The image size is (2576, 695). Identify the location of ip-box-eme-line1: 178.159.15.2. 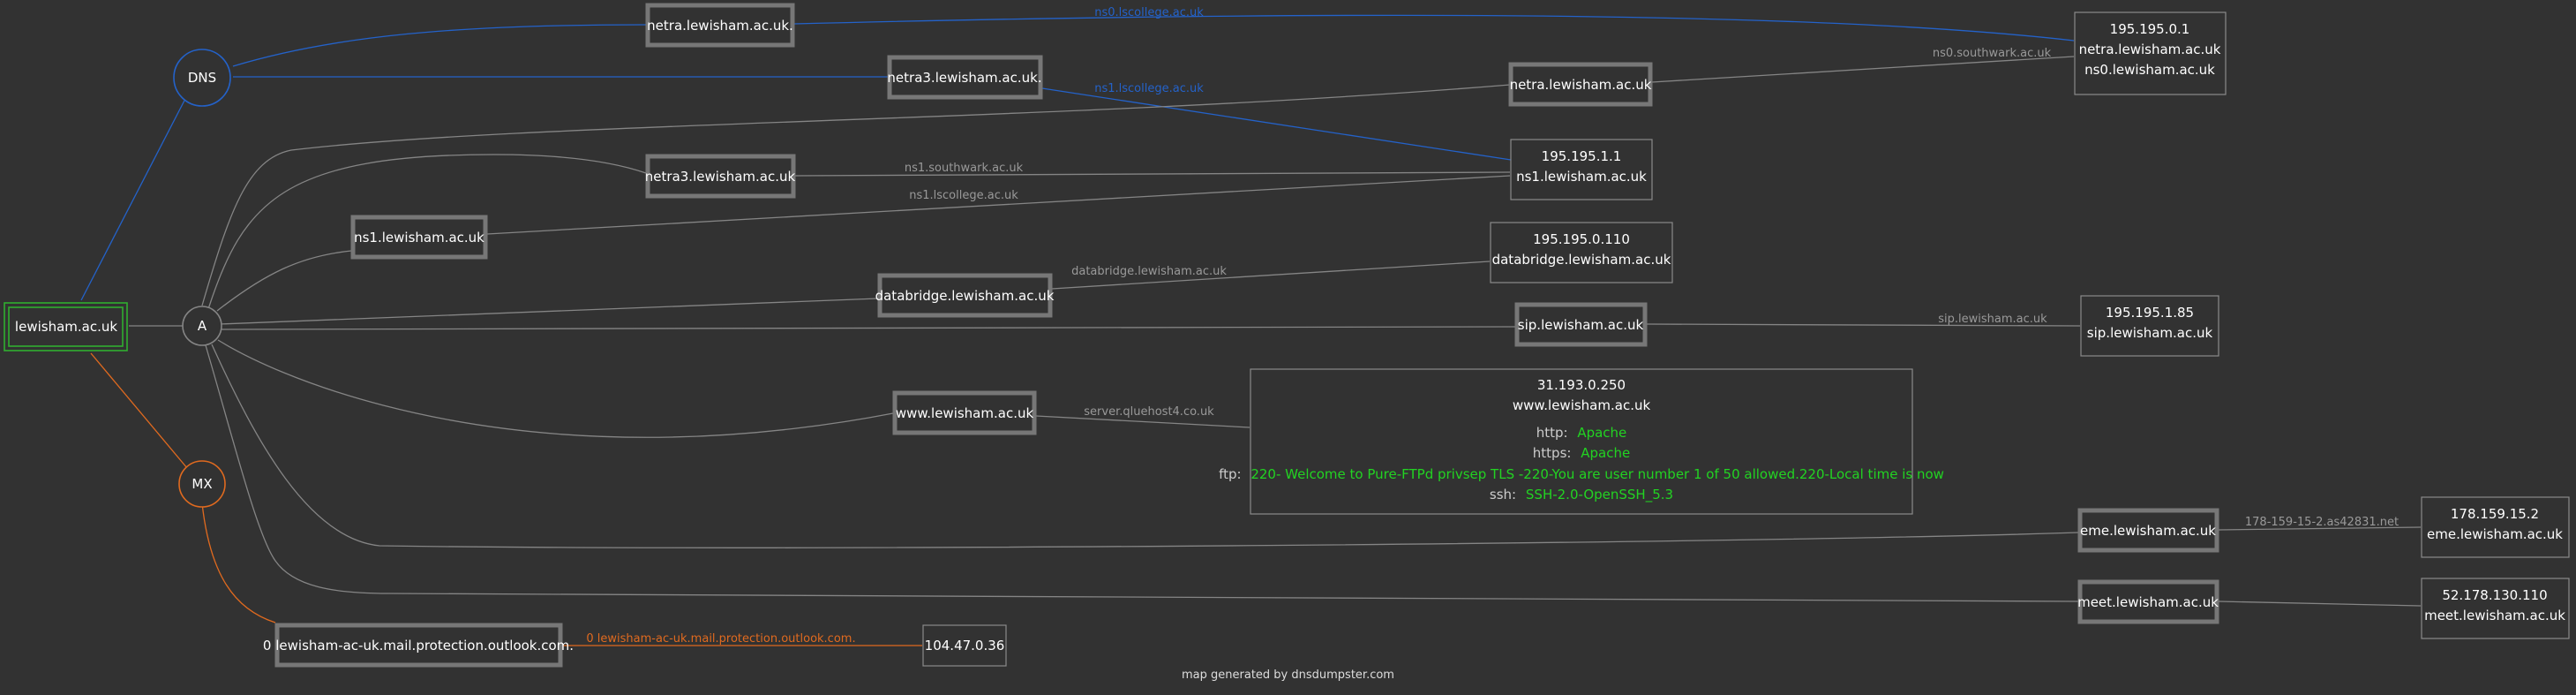
(2495, 514).